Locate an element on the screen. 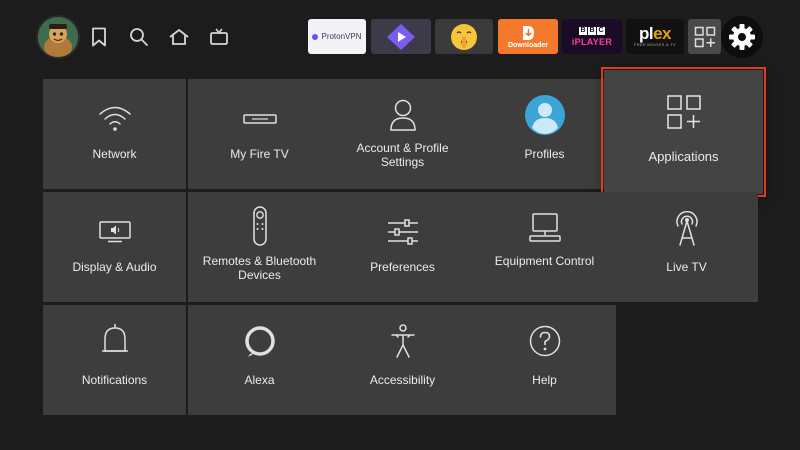 The height and width of the screenshot is (450, 800). tile-label: Equipment Control is located at coordinates (544, 261).